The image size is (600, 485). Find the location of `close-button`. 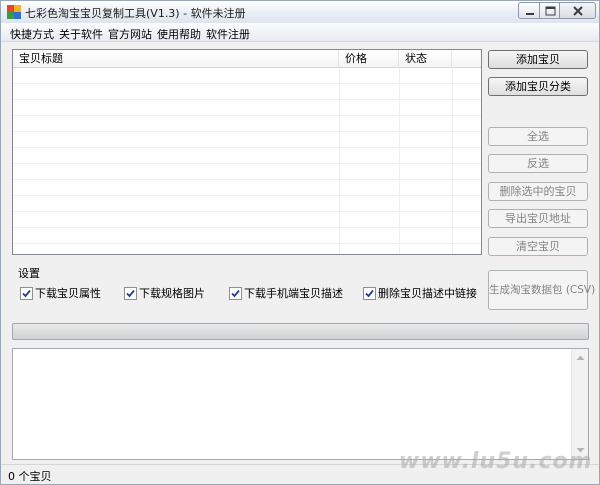

close-button is located at coordinates (577, 10).